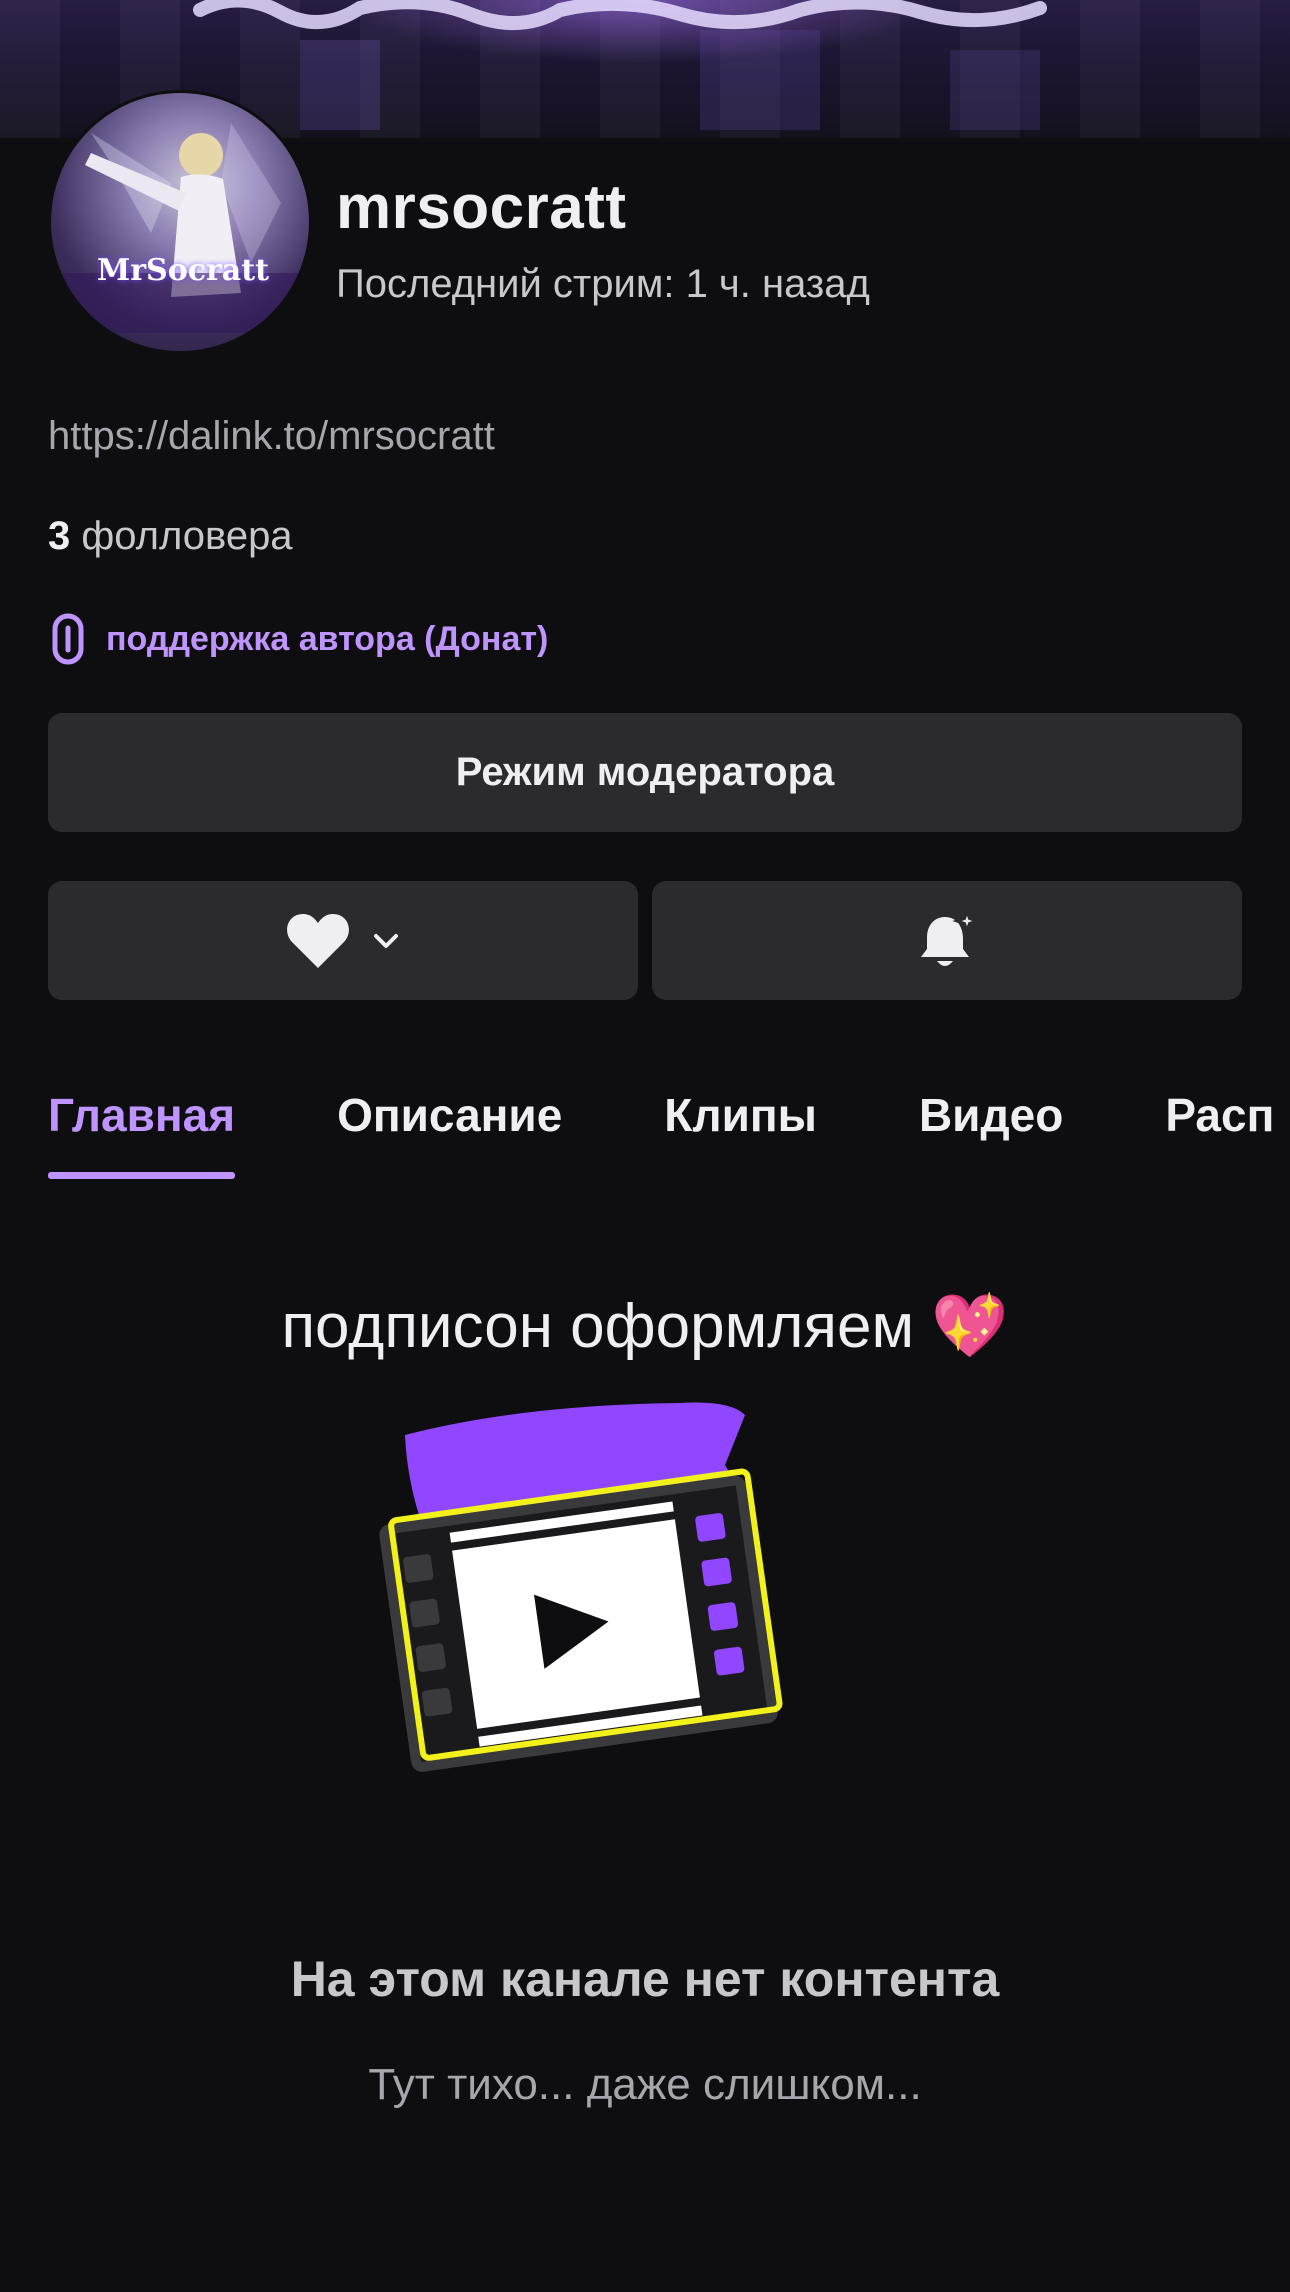  I want to click on moderator-mode-button: Режим модератора, so click(645, 772).